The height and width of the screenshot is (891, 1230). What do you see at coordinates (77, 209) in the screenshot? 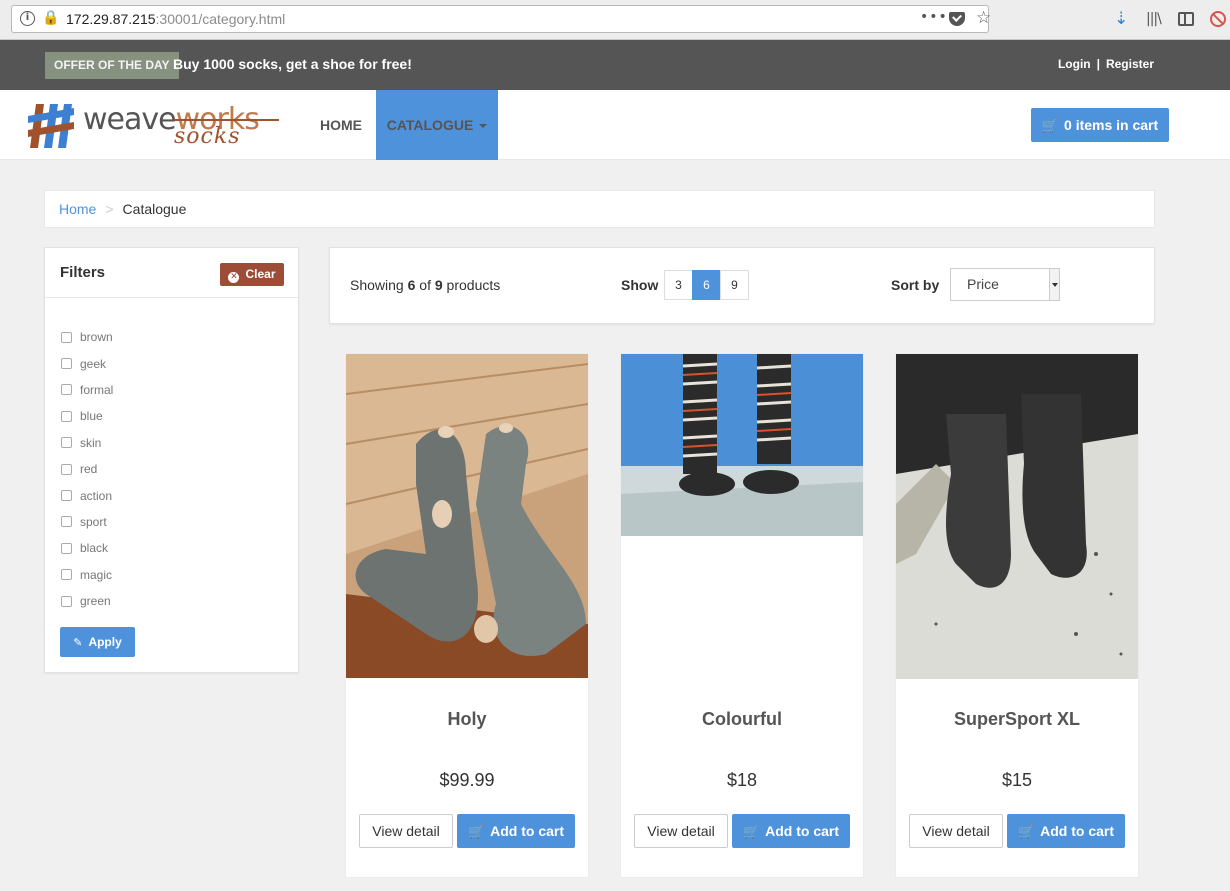
I see `breadcrumb-home: Home` at bounding box center [77, 209].